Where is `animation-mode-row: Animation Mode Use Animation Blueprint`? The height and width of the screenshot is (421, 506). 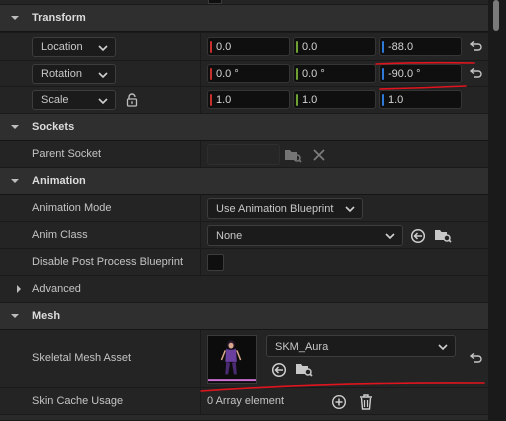 animation-mode-row: Animation Mode Use Animation Blueprint is located at coordinates (244, 208).